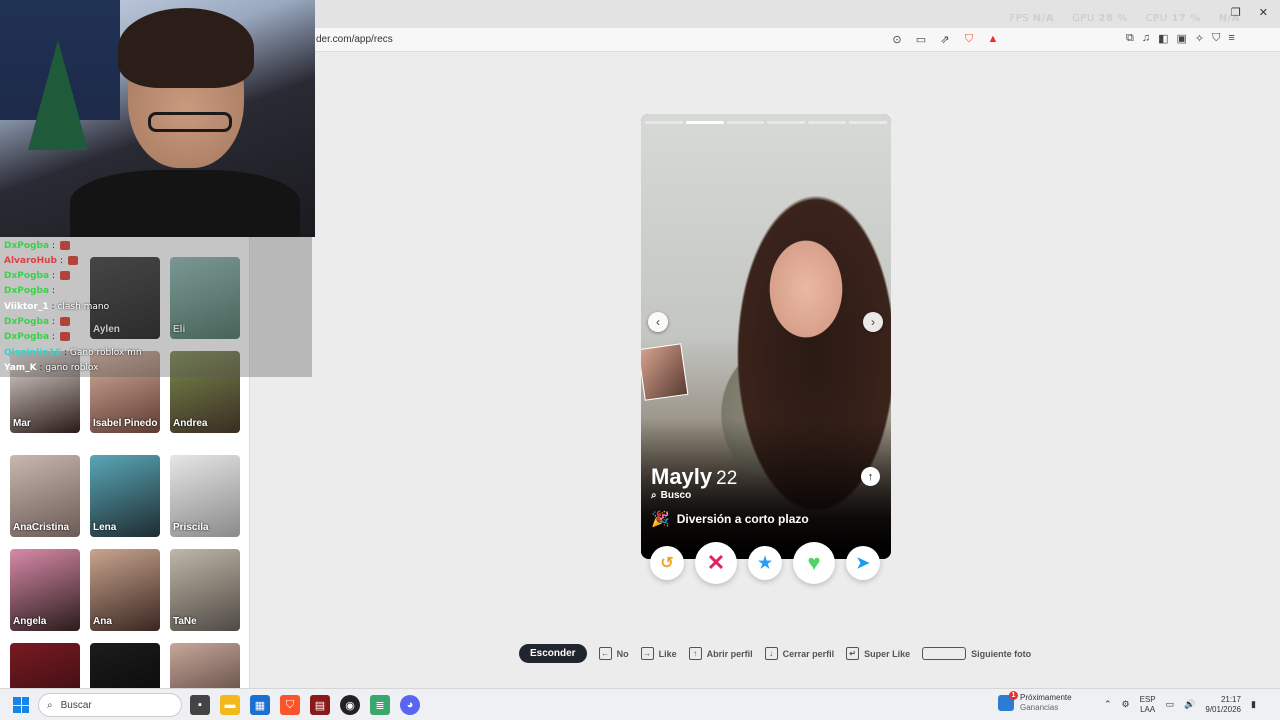 This screenshot has width=1280, height=720. What do you see at coordinates (185, 621) in the screenshot?
I see `match-name: TaNe` at bounding box center [185, 621].